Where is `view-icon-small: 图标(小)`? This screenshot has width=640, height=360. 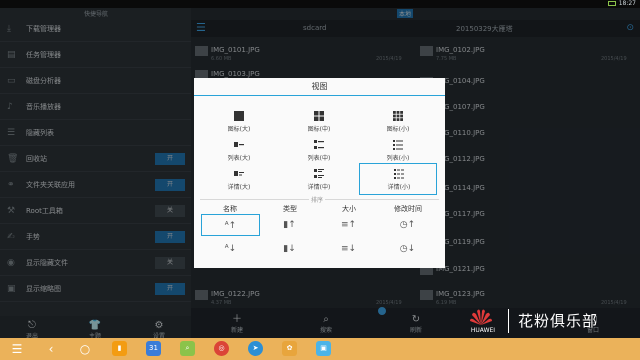 view-icon-small: 图标(小) is located at coordinates (398, 121).